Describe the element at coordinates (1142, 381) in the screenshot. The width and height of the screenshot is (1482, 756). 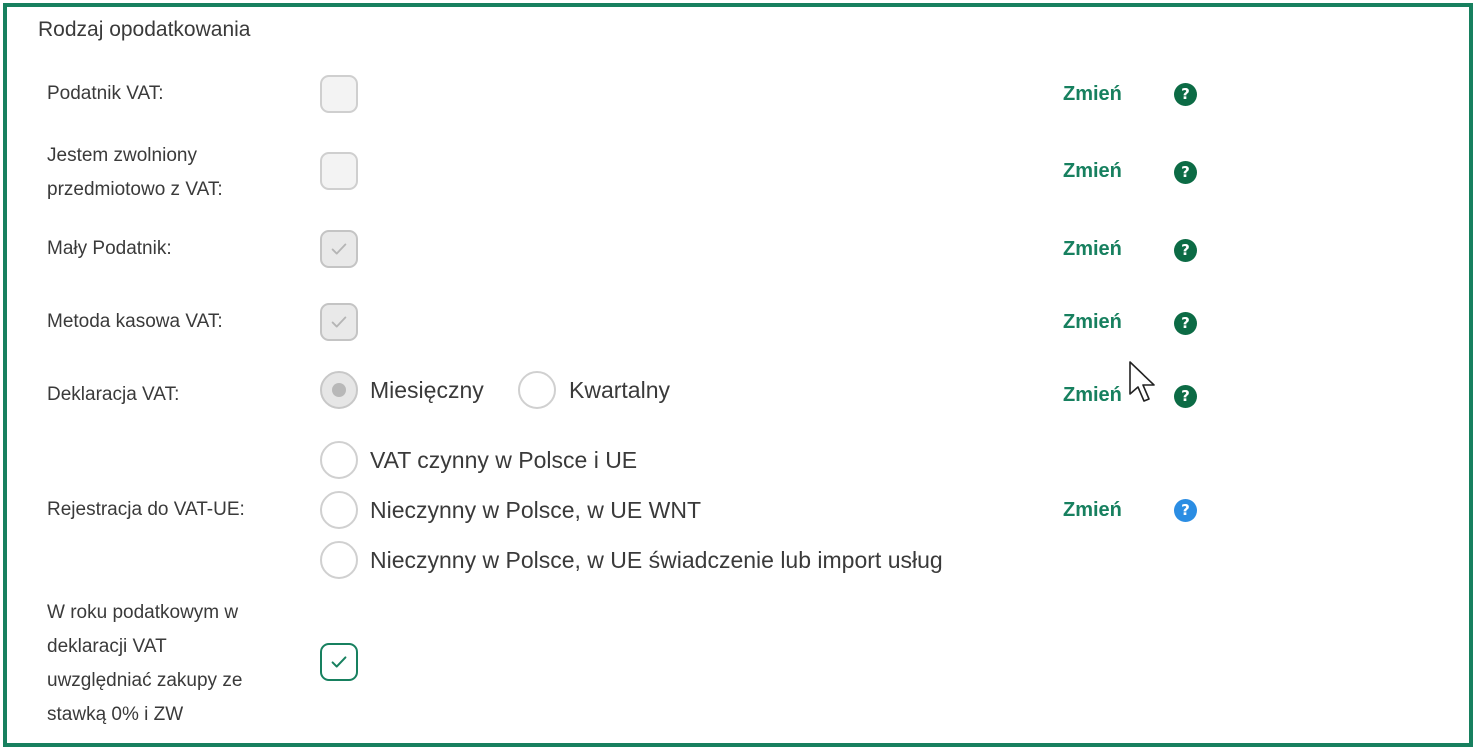
I see `mouse-pointer-icon` at that location.